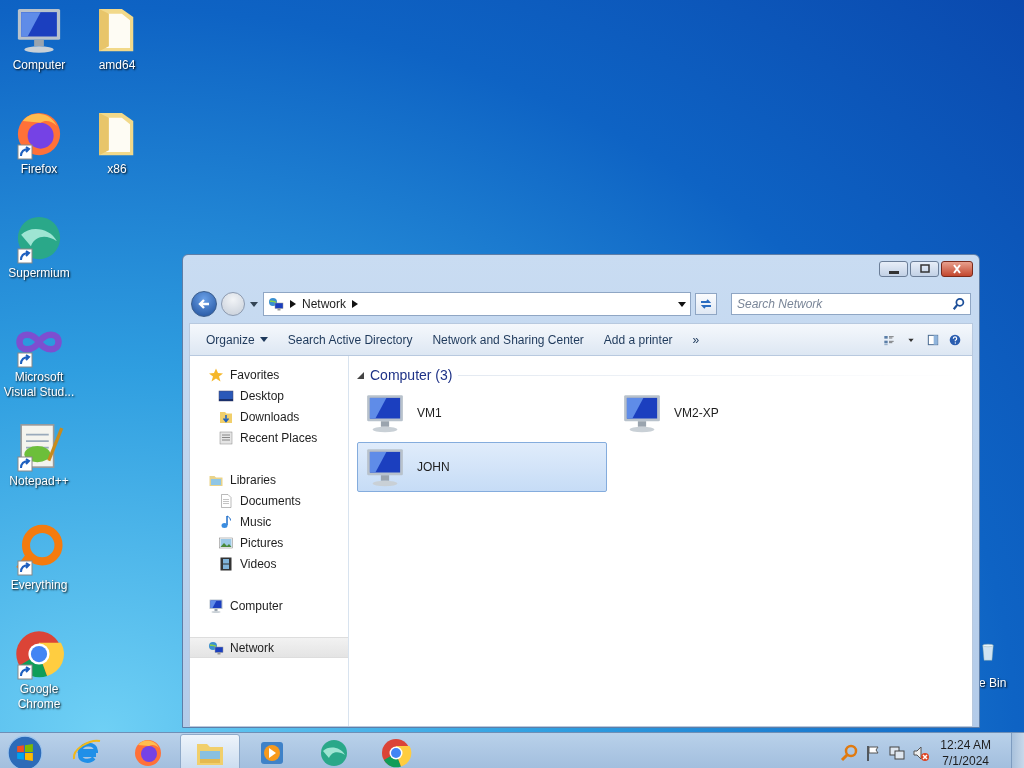 The height and width of the screenshot is (768, 1024). Describe the element at coordinates (360, 375) in the screenshot. I see `collapse-arrow-icon` at that location.